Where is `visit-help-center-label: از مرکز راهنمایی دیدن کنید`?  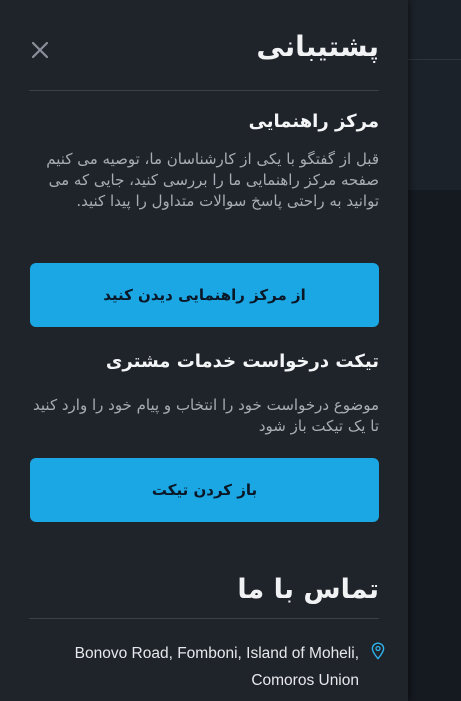 visit-help-center-label: از مرکز راهنمایی دیدن کنید is located at coordinates (204, 295).